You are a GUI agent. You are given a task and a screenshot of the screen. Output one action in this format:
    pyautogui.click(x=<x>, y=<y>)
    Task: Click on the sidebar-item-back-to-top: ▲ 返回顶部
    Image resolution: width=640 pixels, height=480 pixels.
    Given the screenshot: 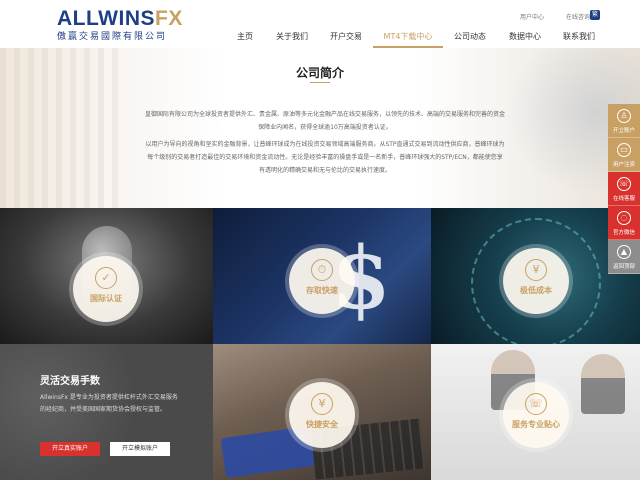 What is the action you would take?
    pyautogui.click(x=624, y=257)
    